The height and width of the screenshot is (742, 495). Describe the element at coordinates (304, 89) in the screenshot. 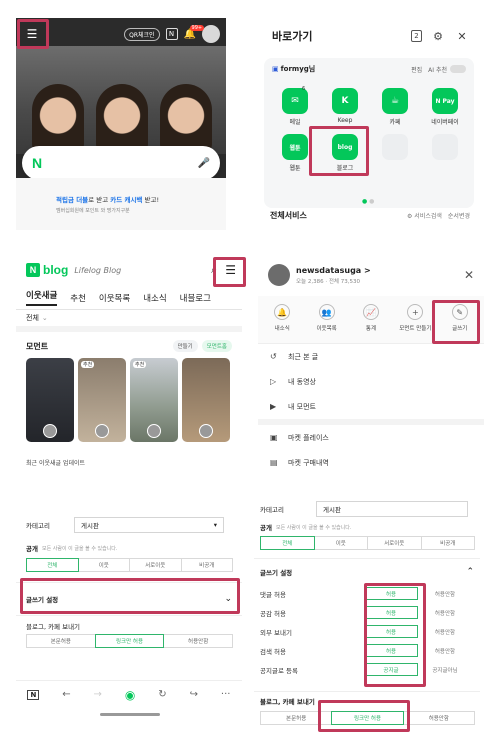

I see `mail-badge: 6` at that location.